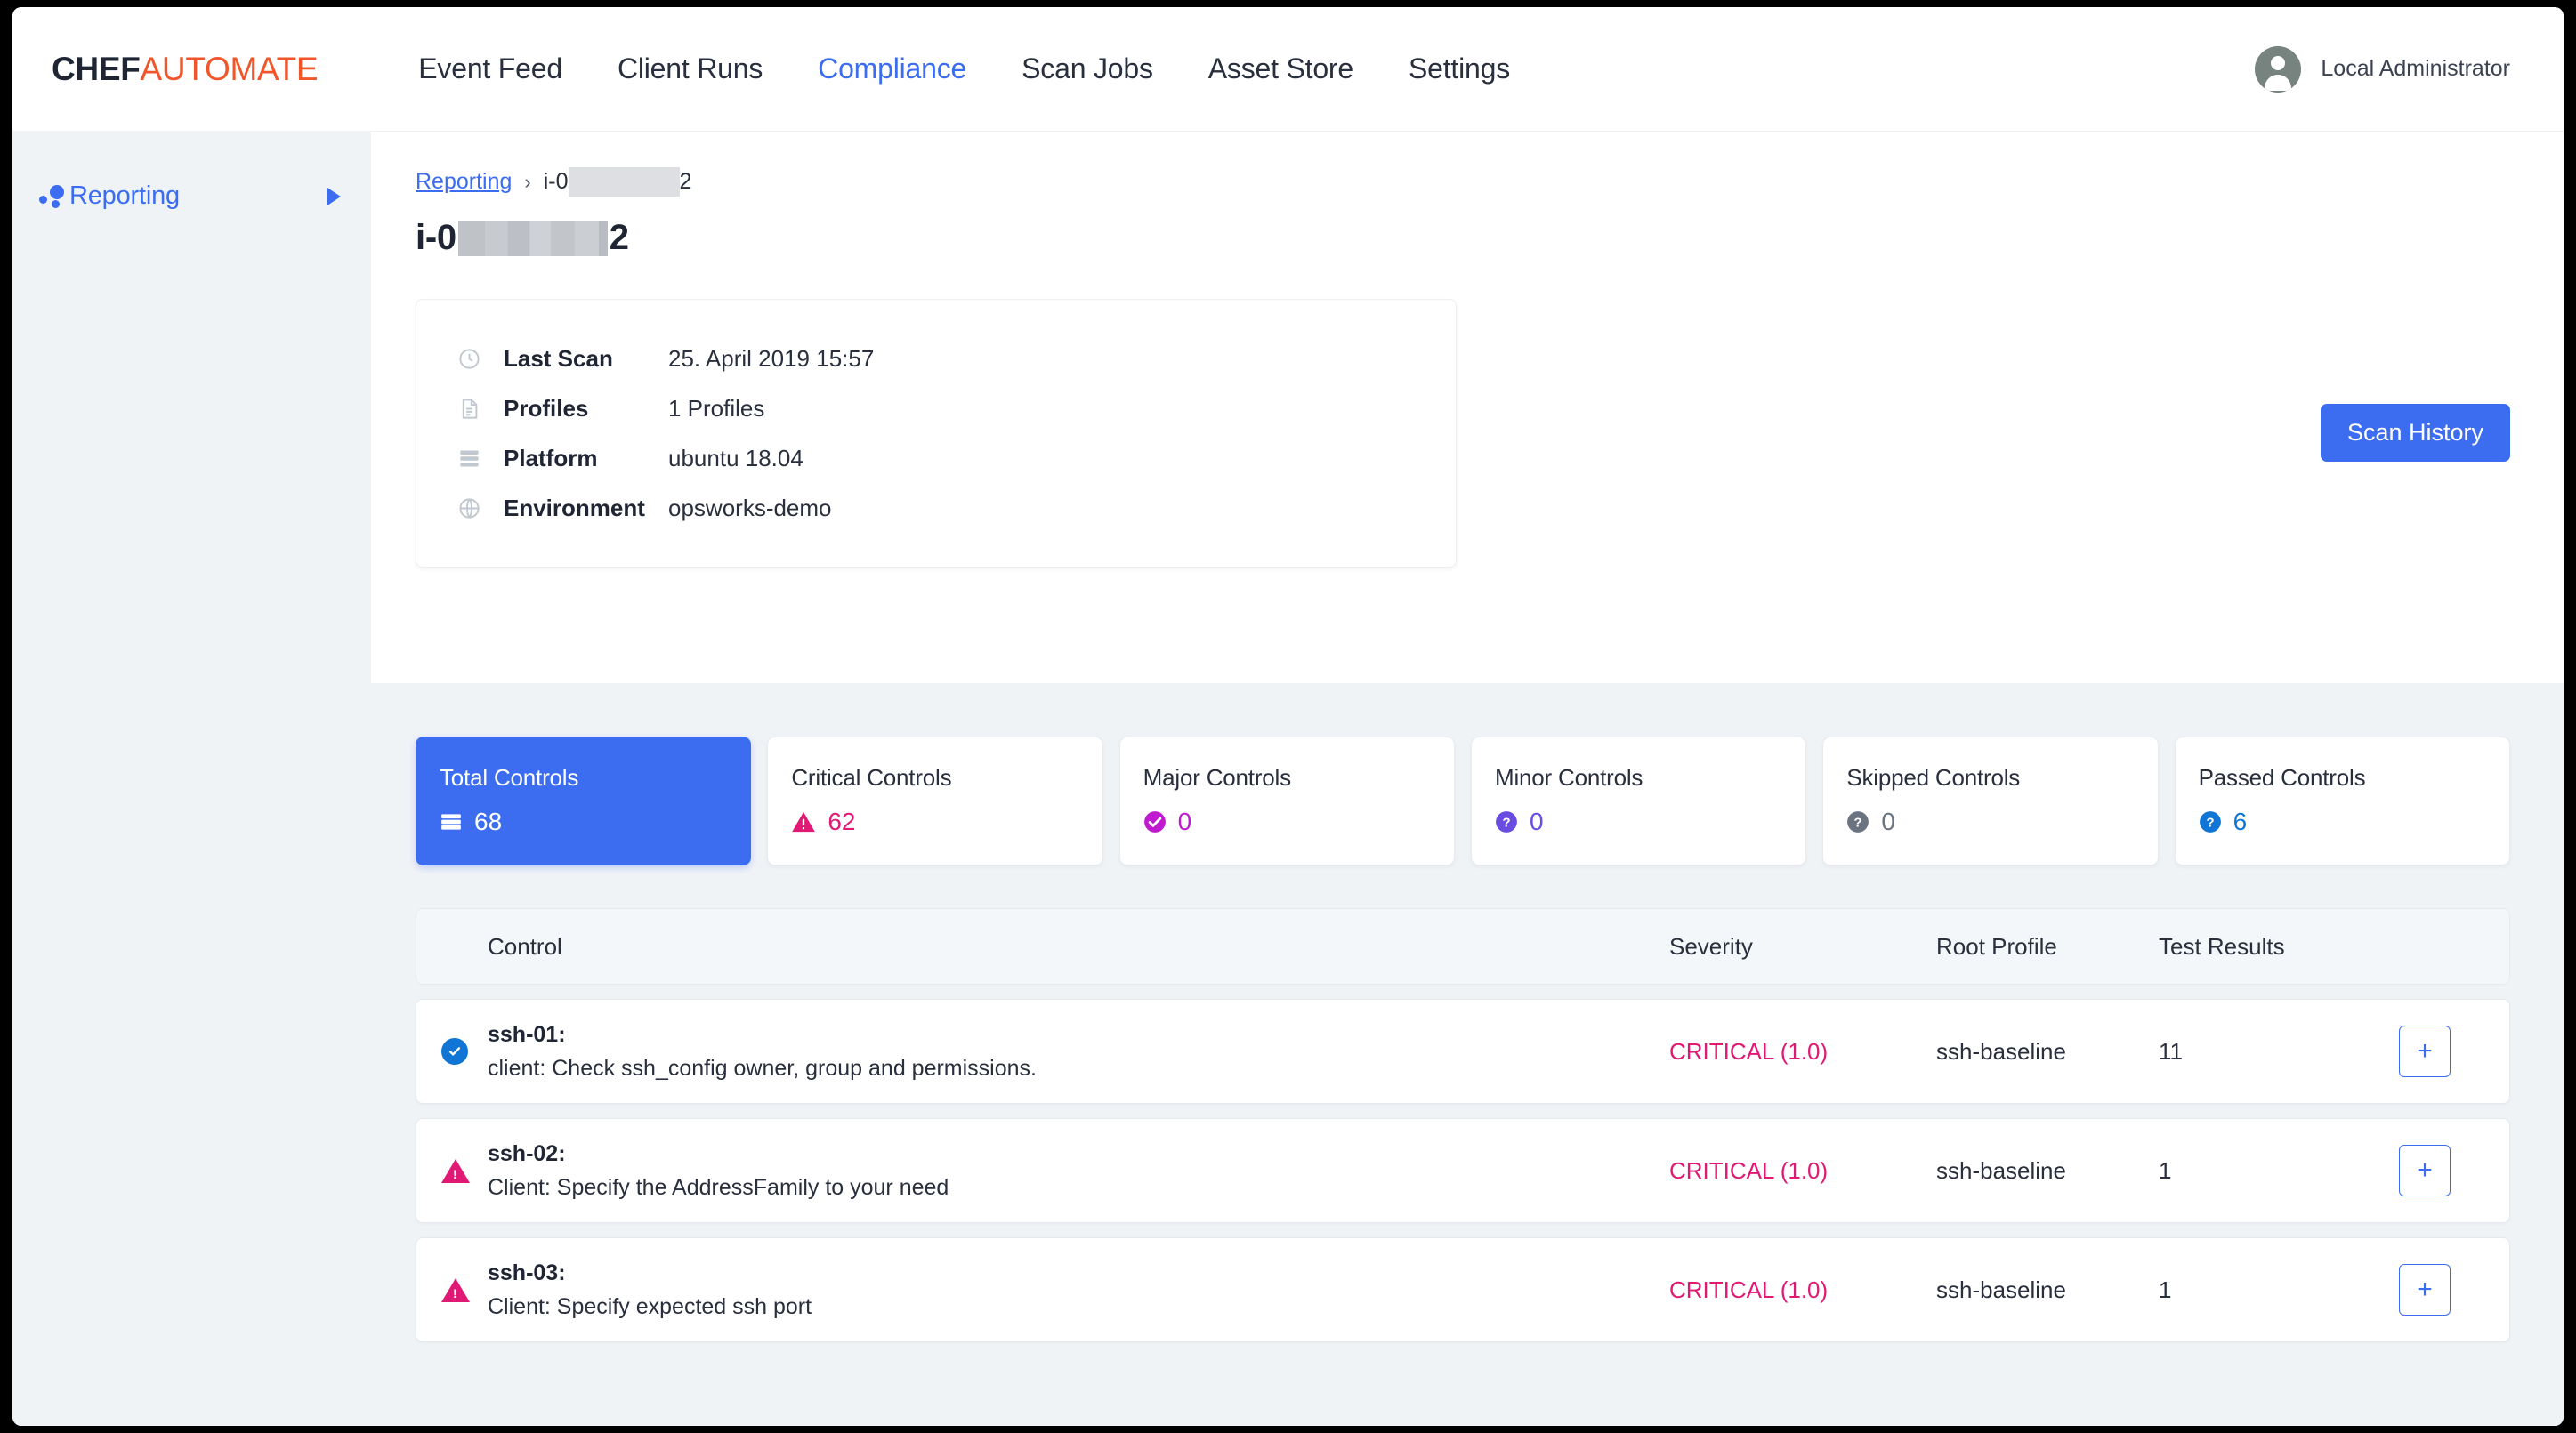  What do you see at coordinates (1711, 946) in the screenshot?
I see `column-header-severity: Severity` at bounding box center [1711, 946].